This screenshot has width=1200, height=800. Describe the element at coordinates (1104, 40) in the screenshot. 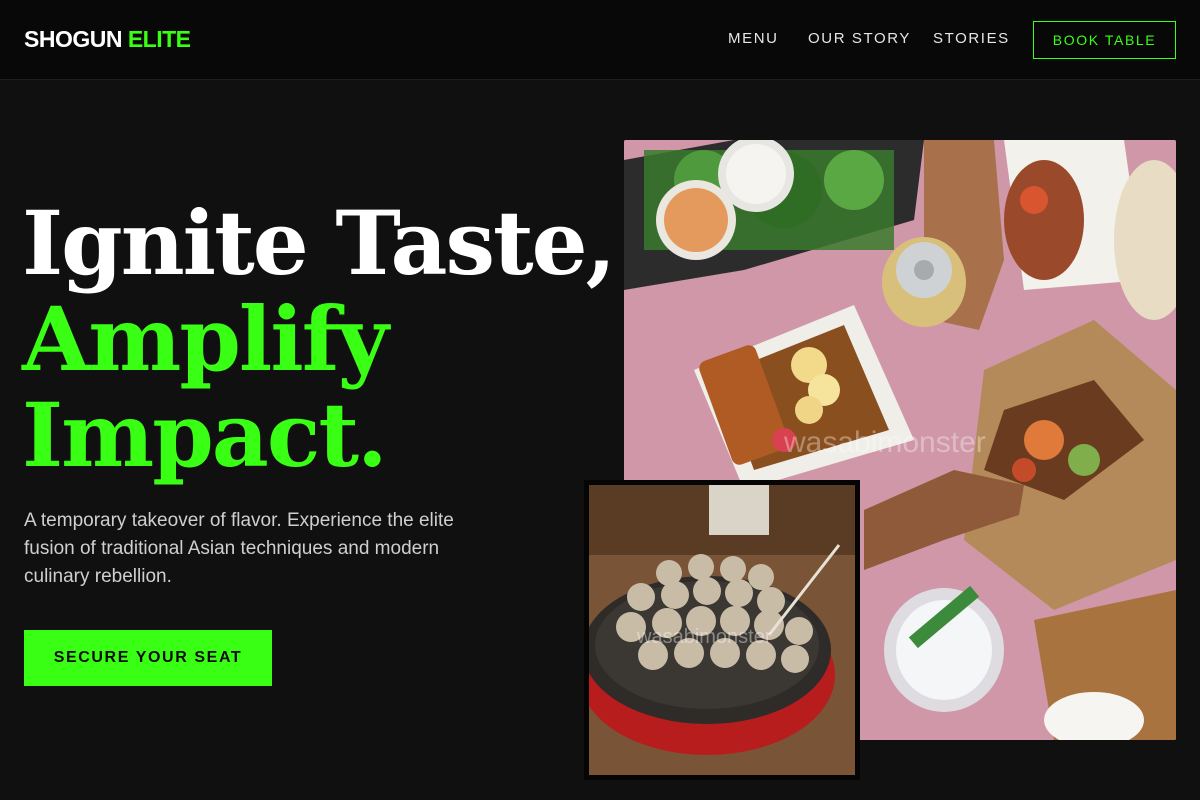

I see `book-table-button: BOOK TABLE` at that location.